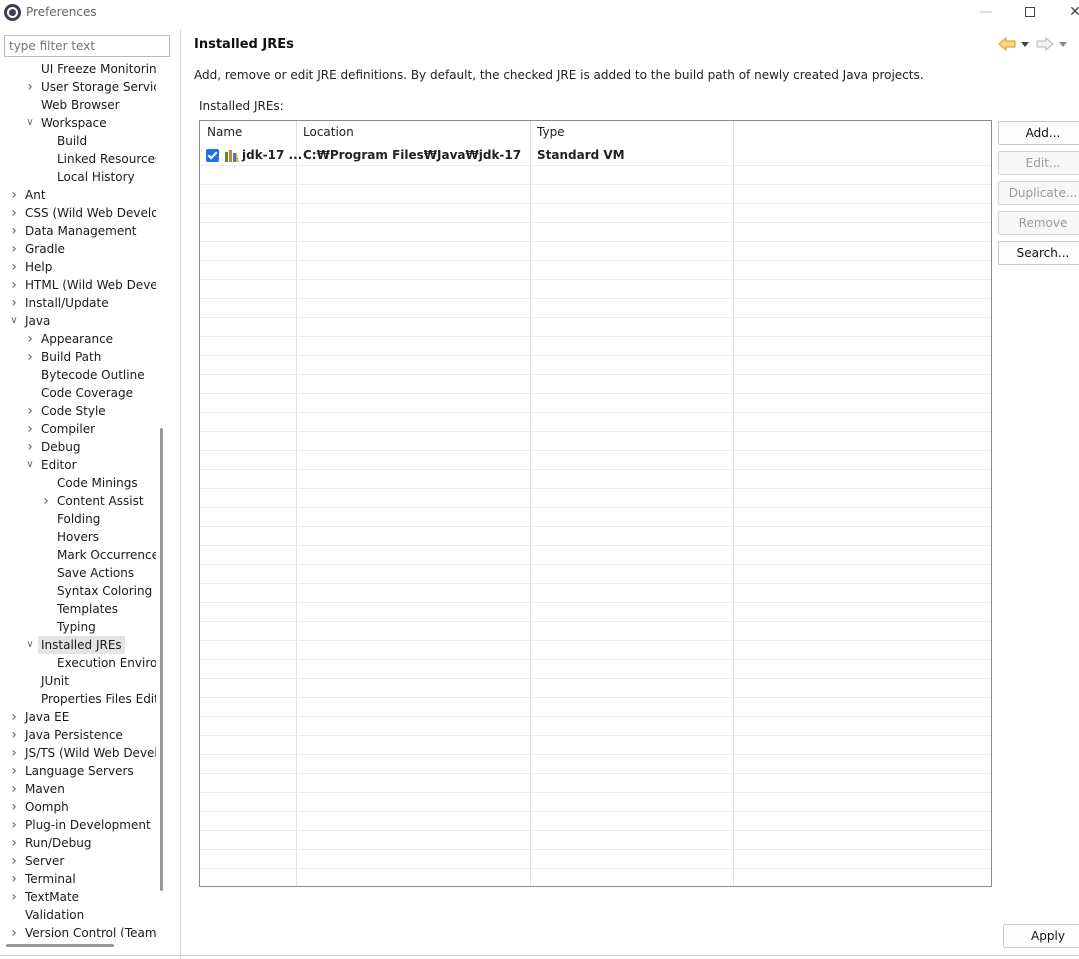 The height and width of the screenshot is (959, 1079). What do you see at coordinates (1045, 45) in the screenshot?
I see `forward-arrow-icon` at bounding box center [1045, 45].